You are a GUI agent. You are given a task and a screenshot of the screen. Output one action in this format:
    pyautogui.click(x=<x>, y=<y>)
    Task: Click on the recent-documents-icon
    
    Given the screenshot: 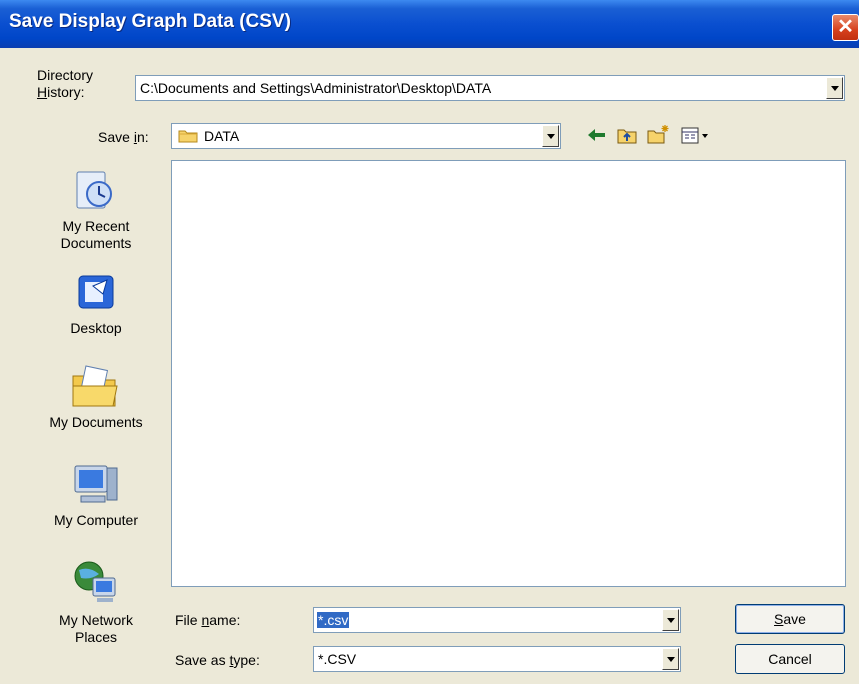 What is the action you would take?
    pyautogui.click(x=95, y=194)
    